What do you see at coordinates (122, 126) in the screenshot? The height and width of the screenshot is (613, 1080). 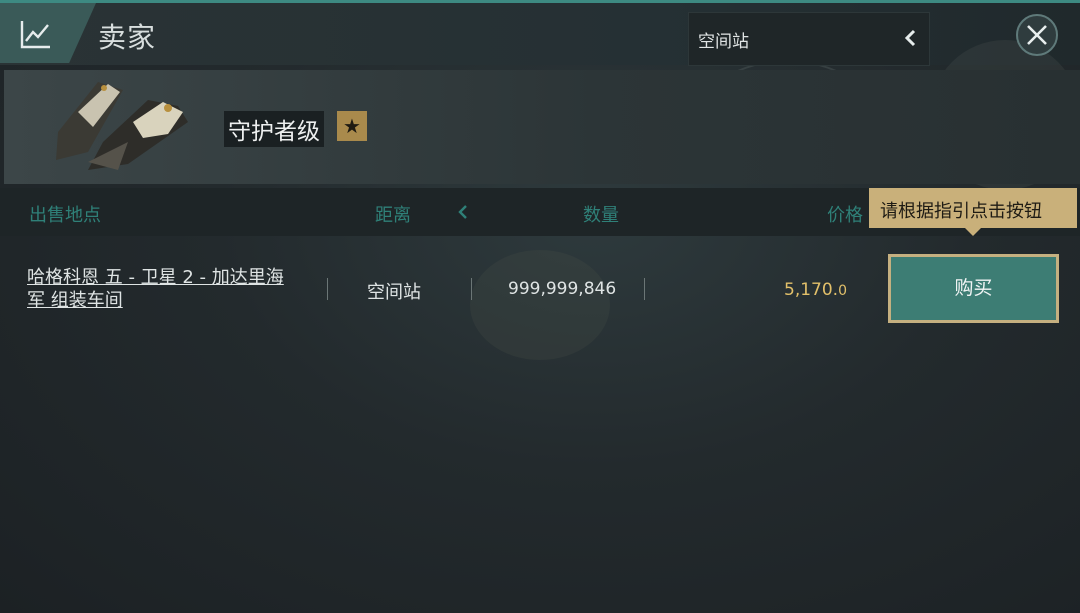 I see `ship-image` at bounding box center [122, 126].